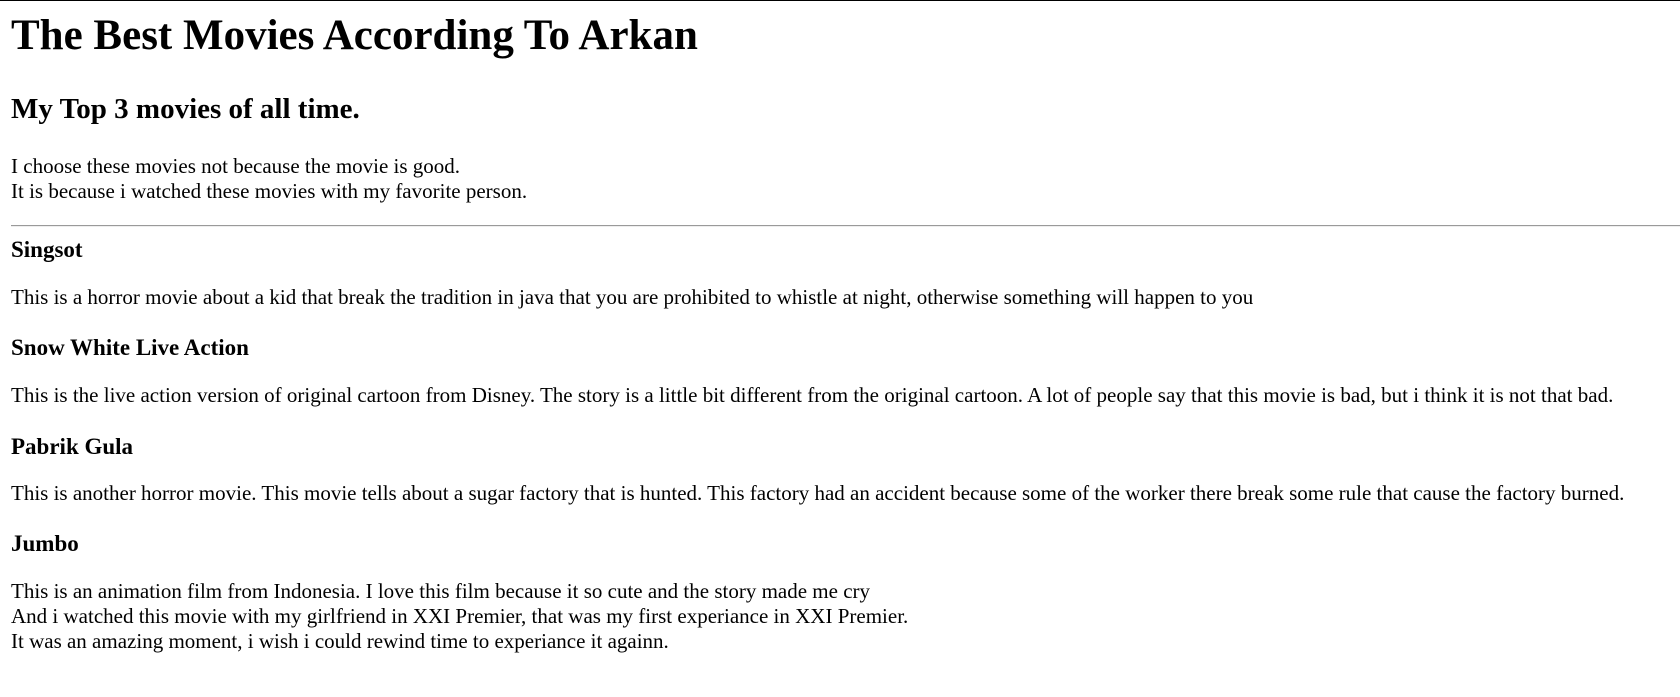 This screenshot has height=697, width=1680. I want to click on movie-title: Snow White Live Action, so click(130, 347).